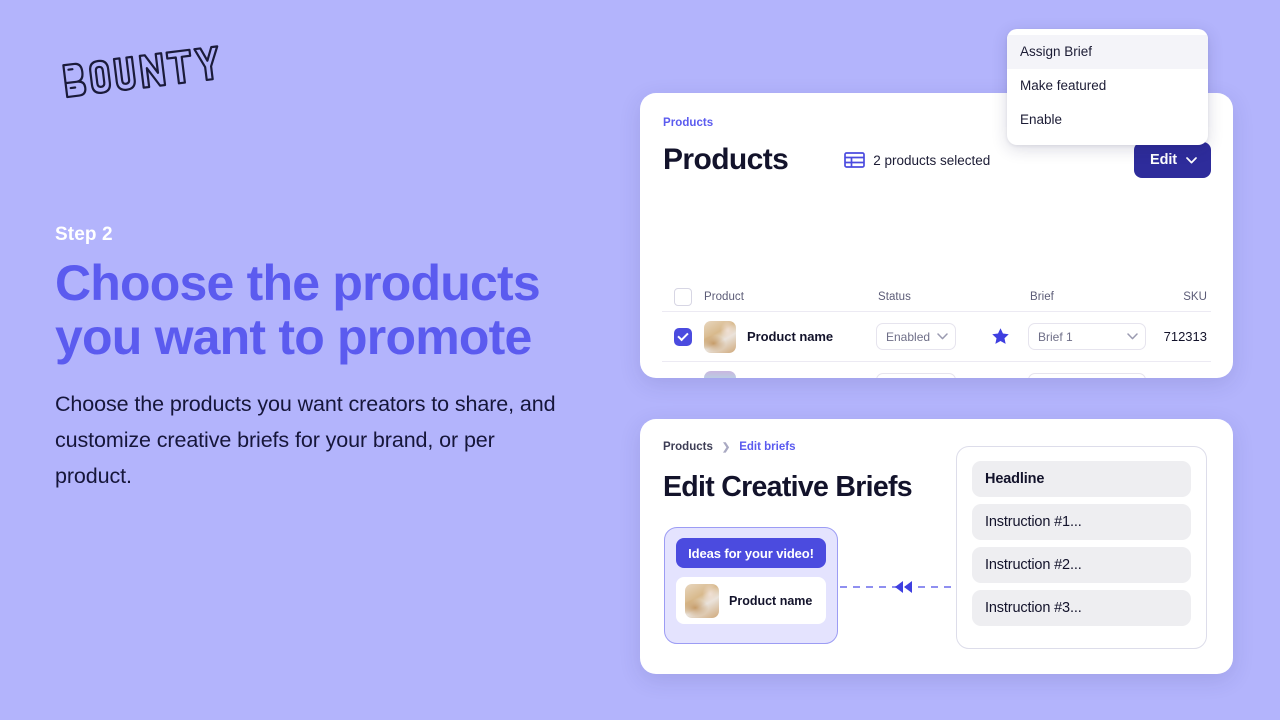 The width and height of the screenshot is (1280, 720). I want to click on idea-preview-card: Ideas for your video! Product name, so click(751, 585).